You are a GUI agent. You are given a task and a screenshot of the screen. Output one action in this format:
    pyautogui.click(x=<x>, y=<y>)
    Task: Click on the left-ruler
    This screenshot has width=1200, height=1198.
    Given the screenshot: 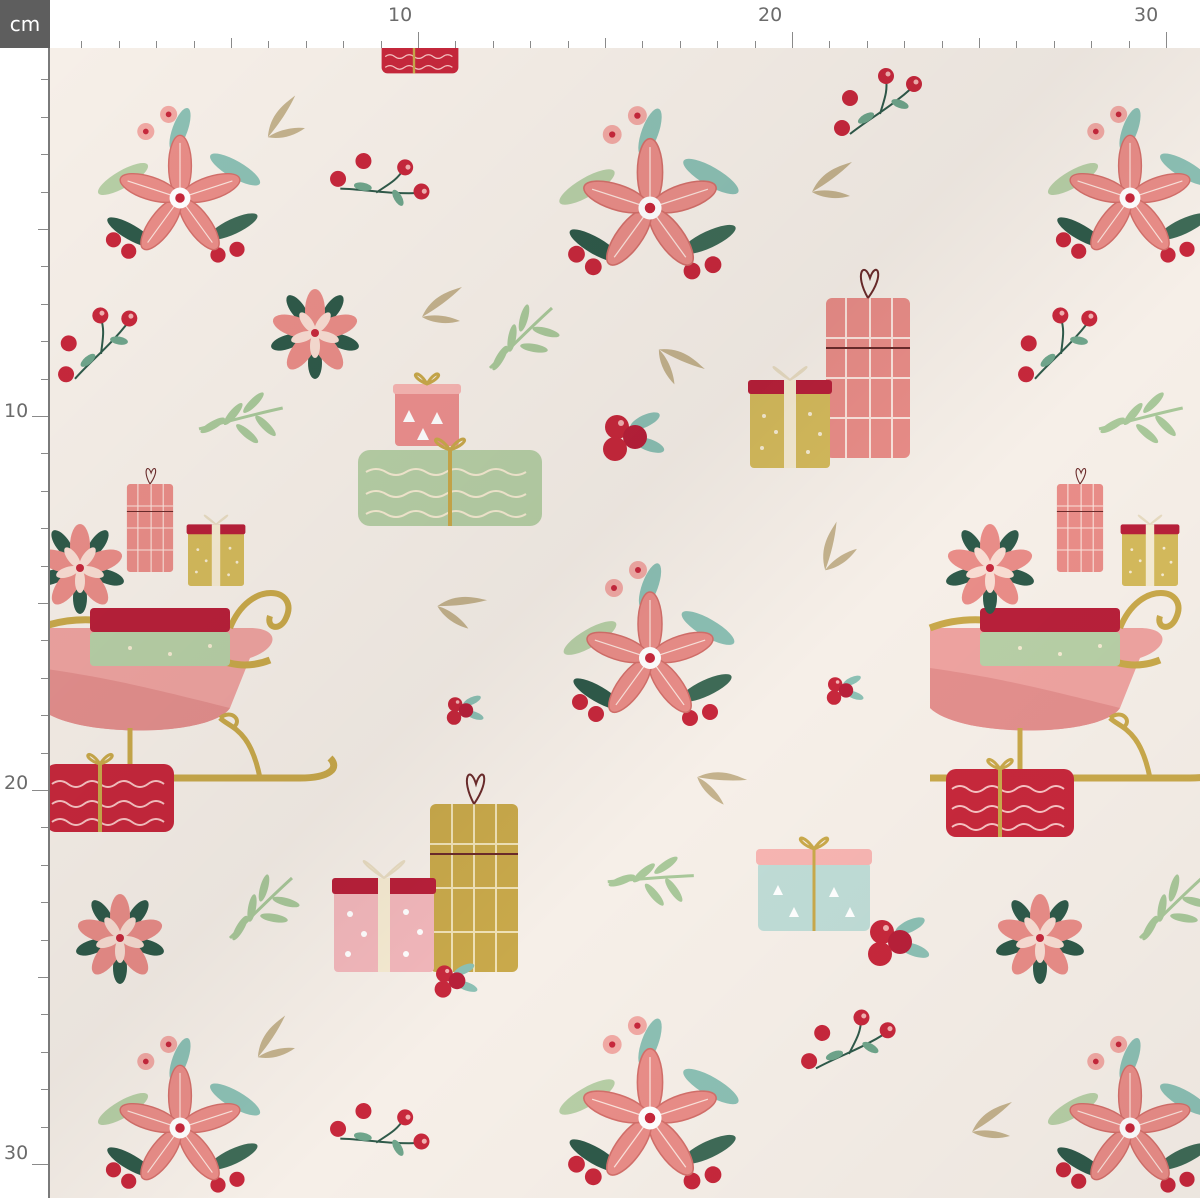 What is the action you would take?
    pyautogui.click(x=25, y=623)
    